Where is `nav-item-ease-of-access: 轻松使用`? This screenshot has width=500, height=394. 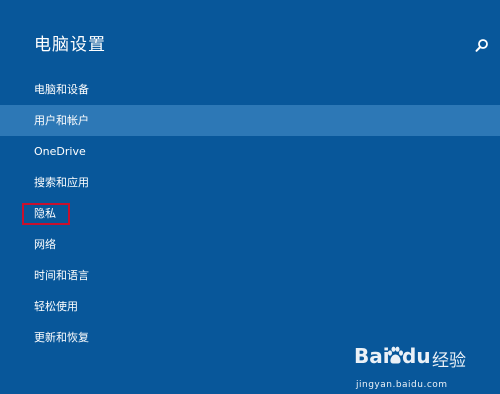 nav-item-ease-of-access: 轻松使用 is located at coordinates (250, 306).